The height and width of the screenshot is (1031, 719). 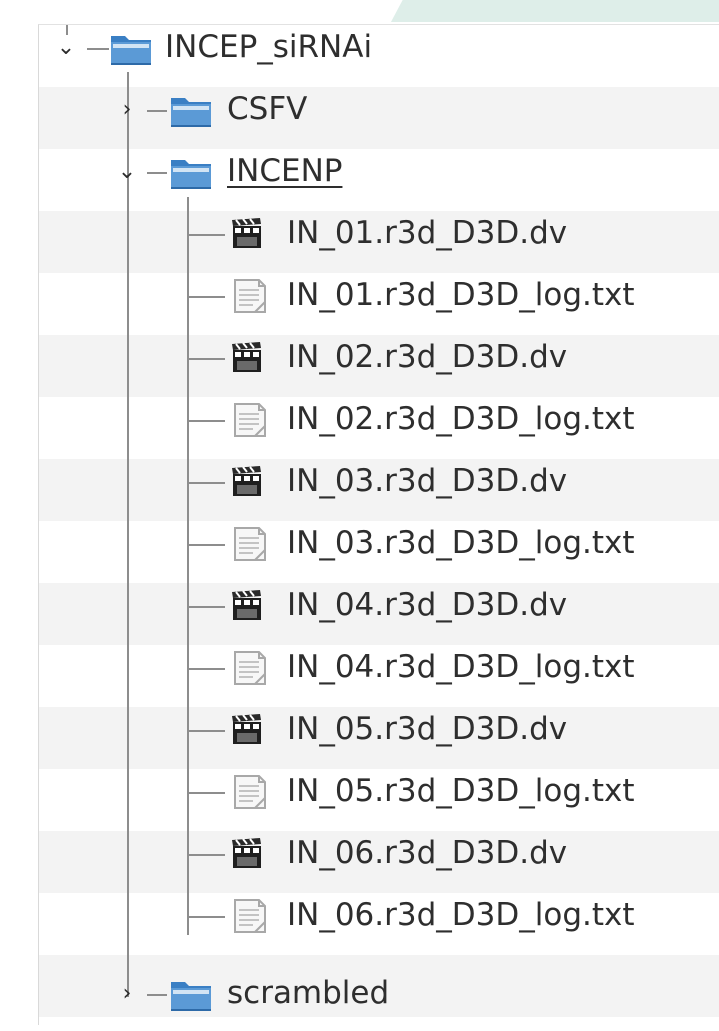 What do you see at coordinates (461, 543) in the screenshot?
I see `tree-item-label: IN_03.r3d_D3D_log.txt` at bounding box center [461, 543].